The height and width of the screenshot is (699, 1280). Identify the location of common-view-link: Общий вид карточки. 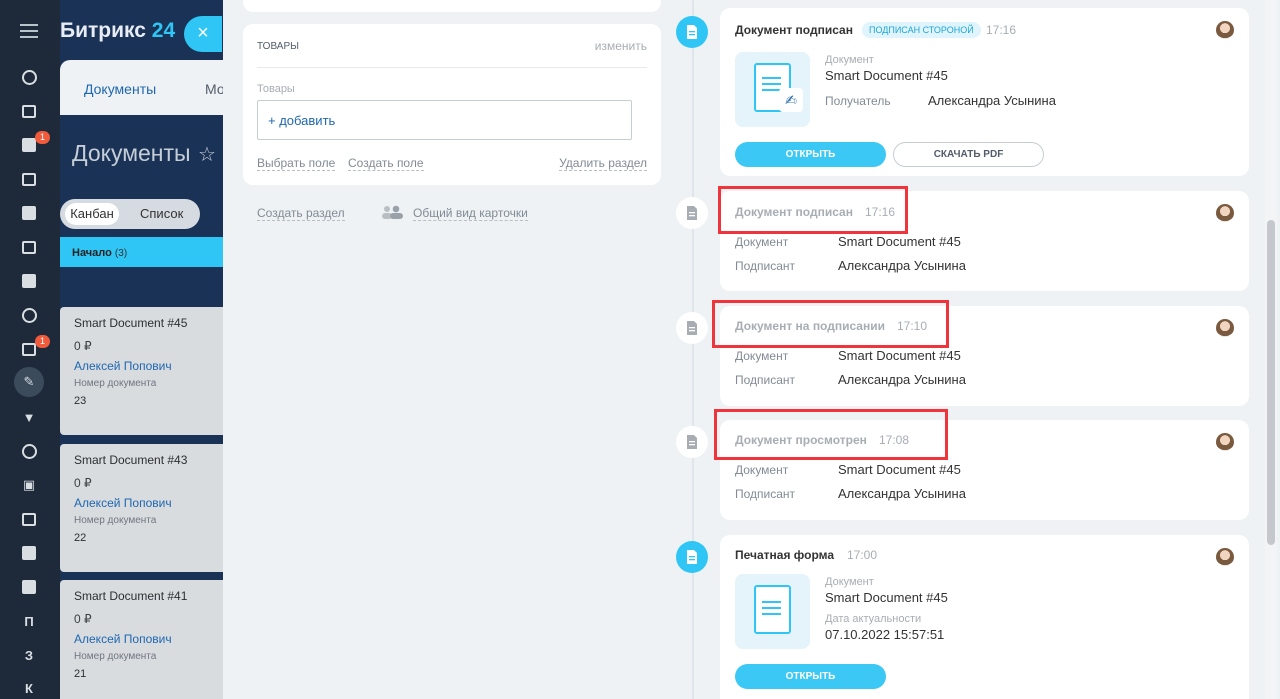
(470, 213).